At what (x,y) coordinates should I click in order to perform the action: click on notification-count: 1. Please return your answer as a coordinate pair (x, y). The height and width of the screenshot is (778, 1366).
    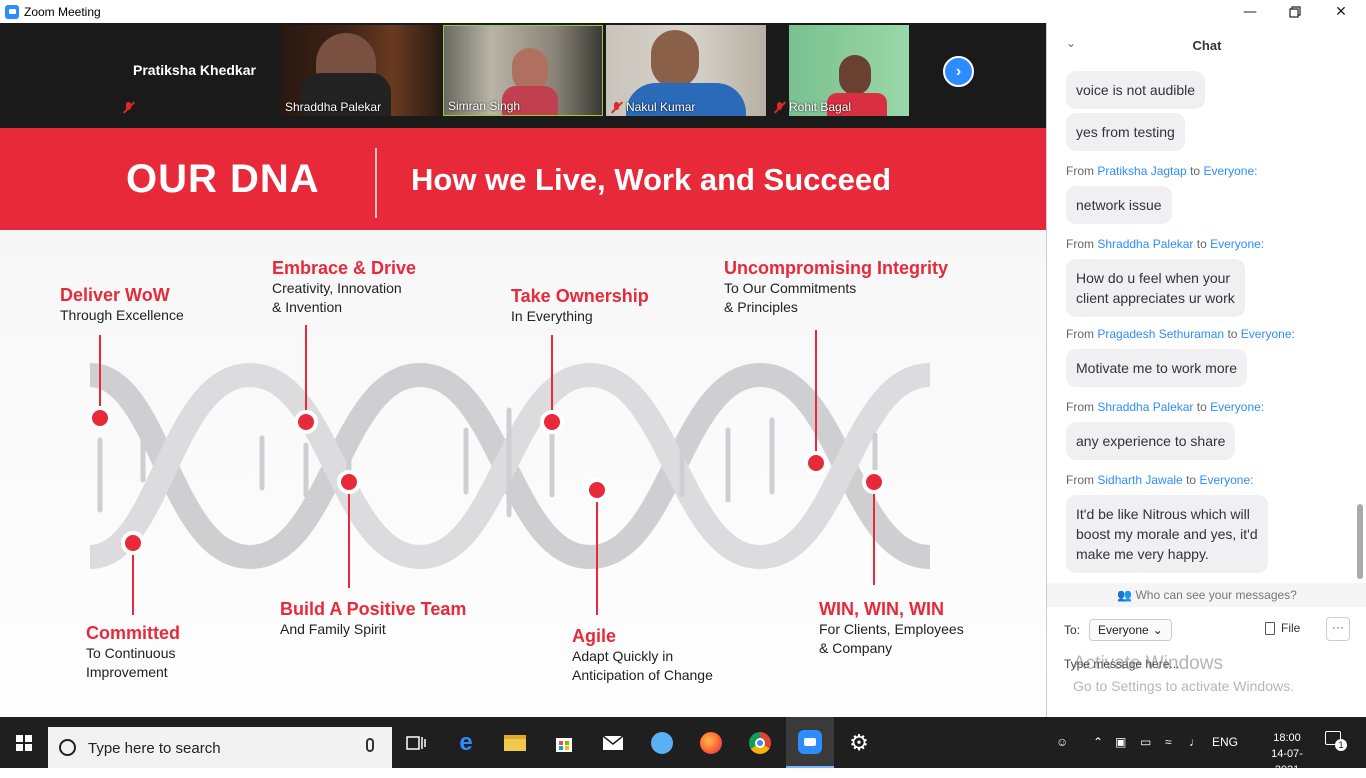
    Looking at the image, I should click on (1341, 745).